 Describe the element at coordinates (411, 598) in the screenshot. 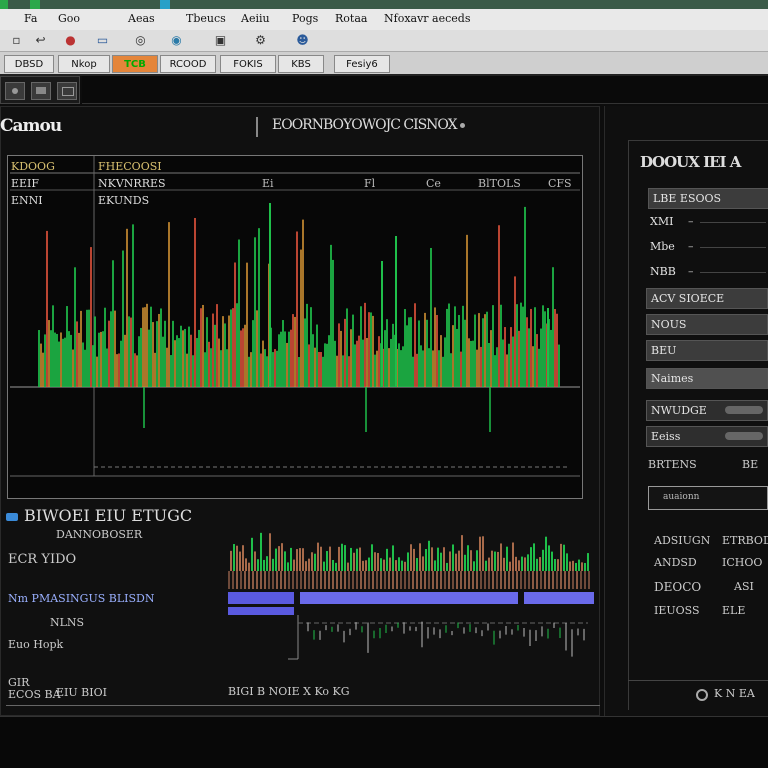

I see `timeline-bar` at that location.